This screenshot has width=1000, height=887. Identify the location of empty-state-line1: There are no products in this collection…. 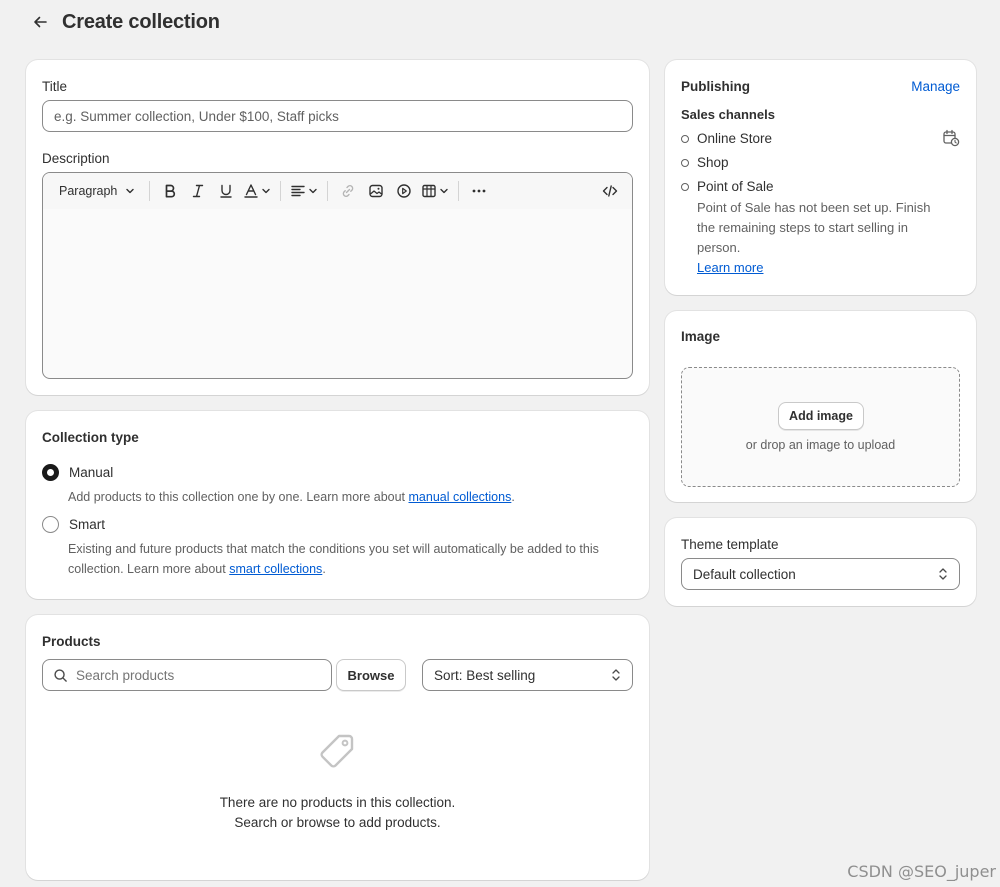
(337, 802).